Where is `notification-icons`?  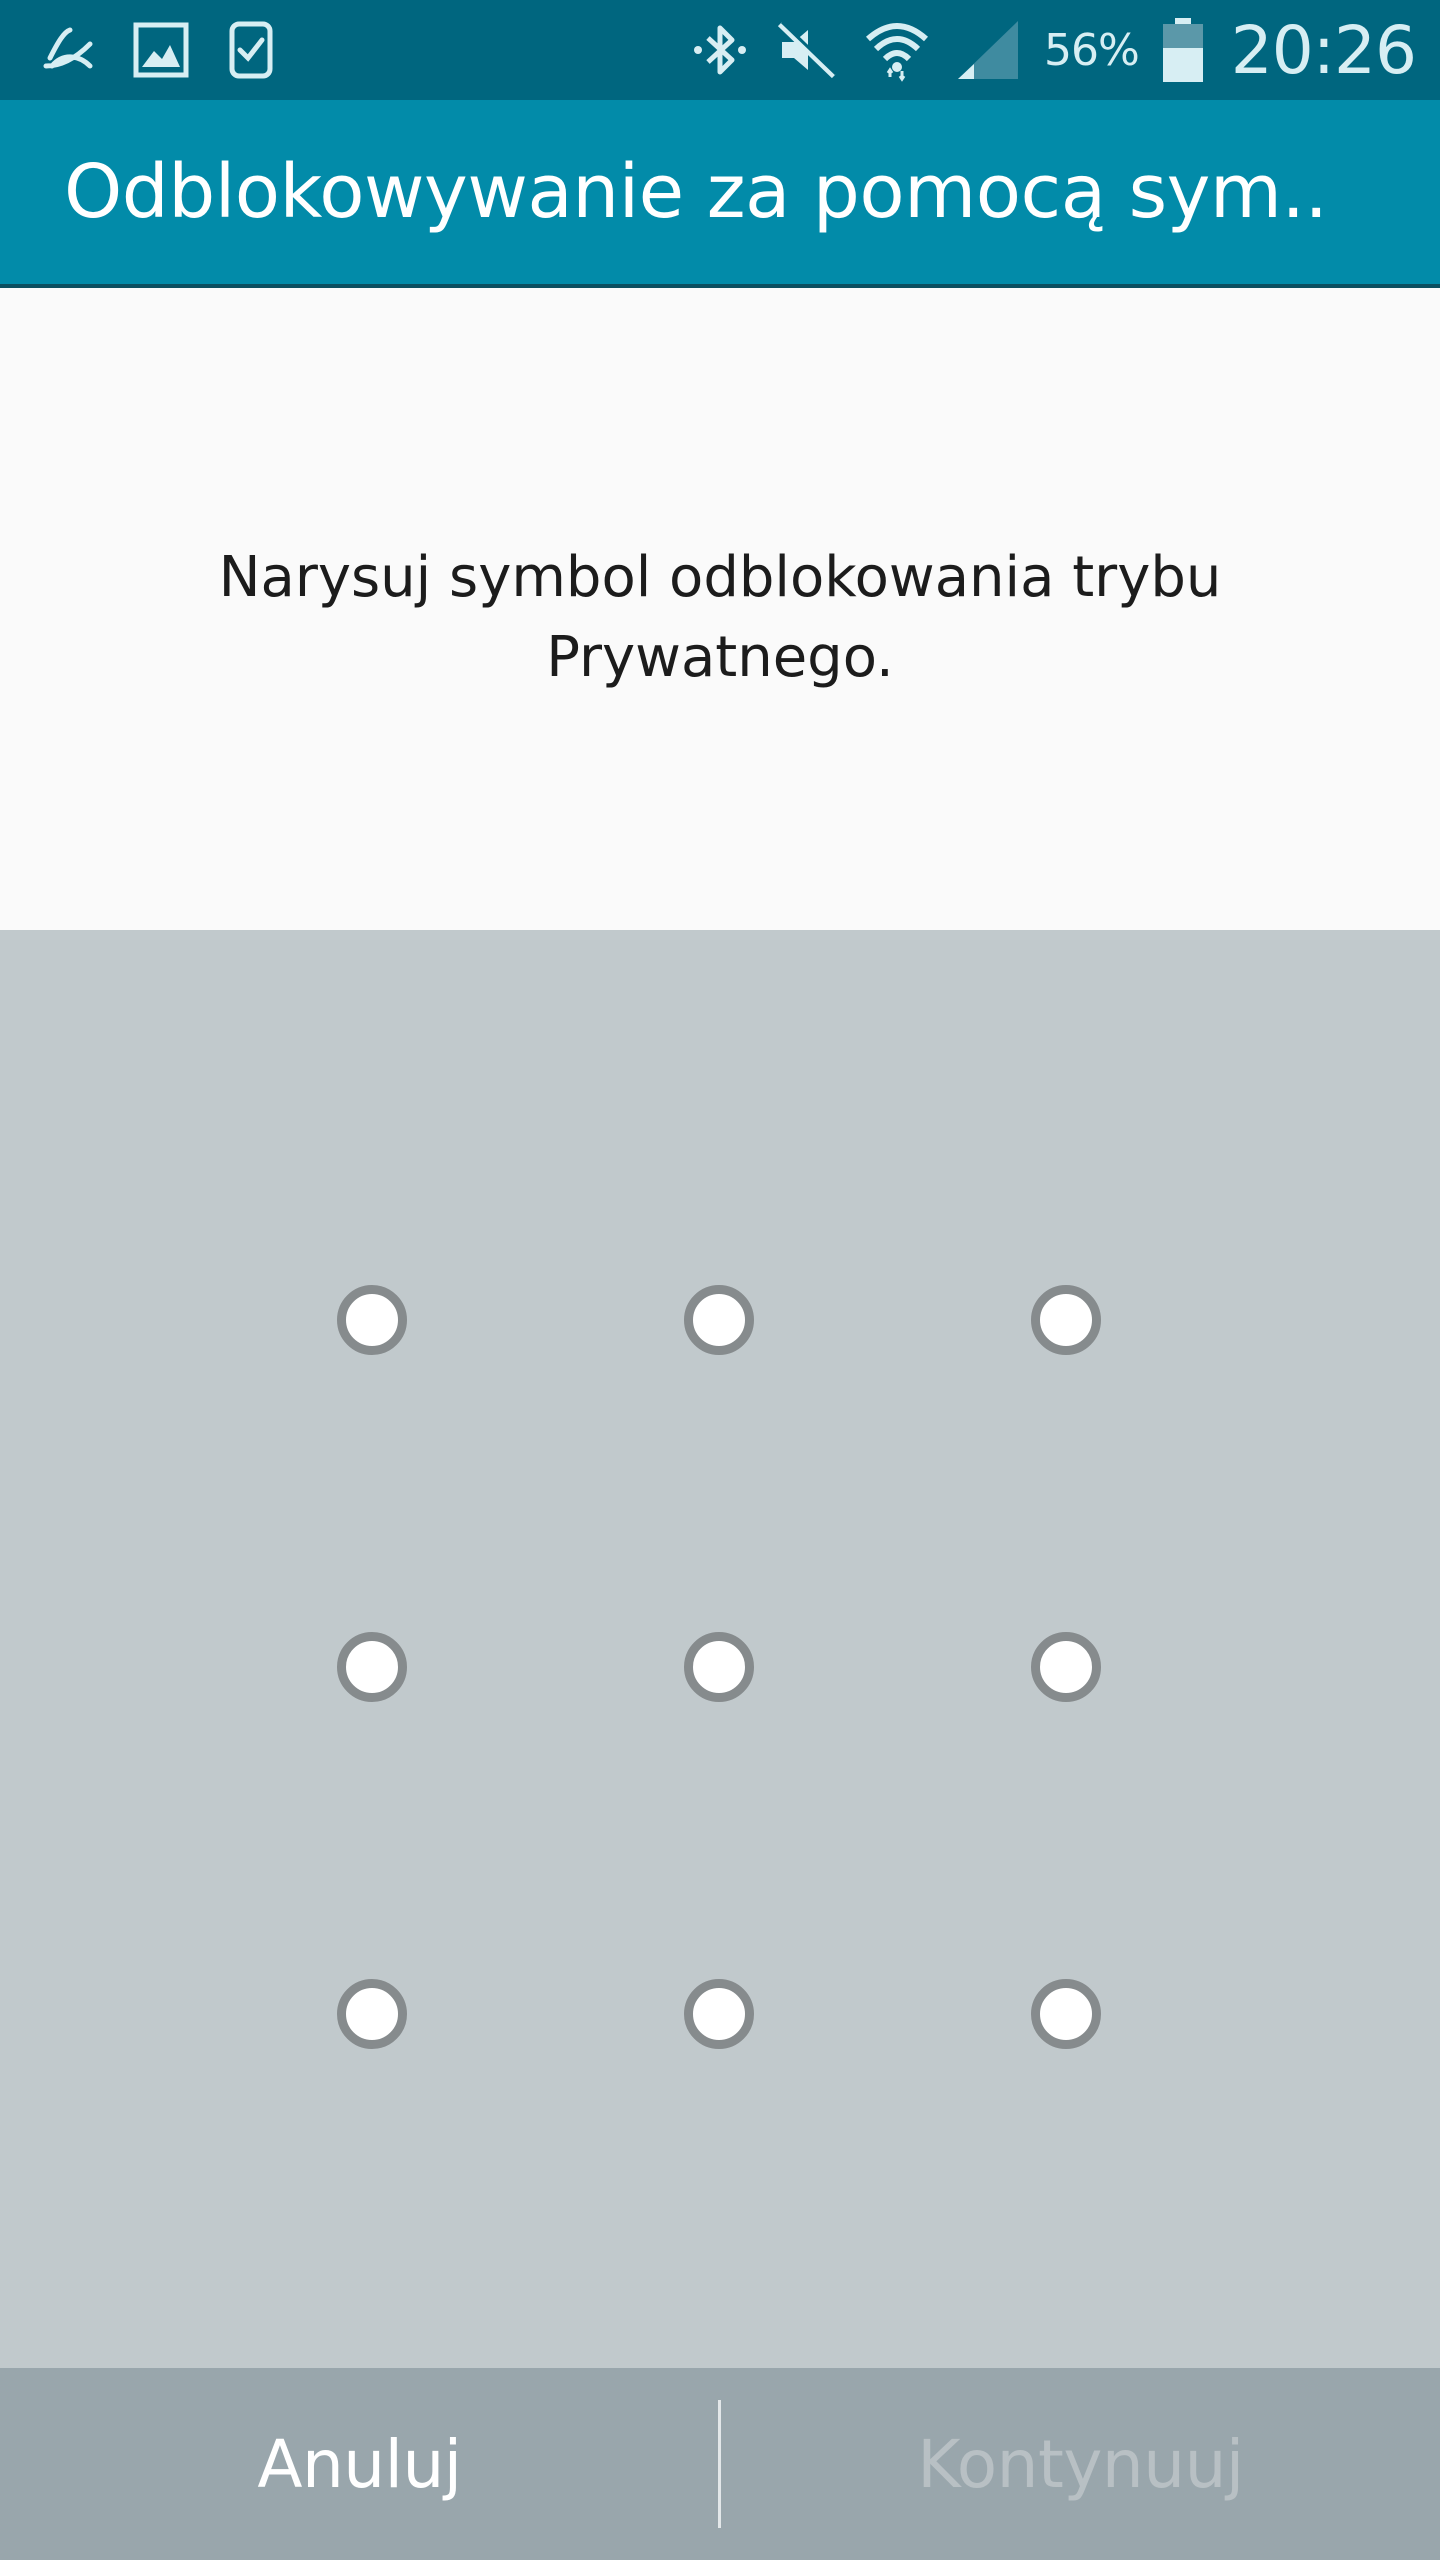
notification-icons is located at coordinates (158, 50).